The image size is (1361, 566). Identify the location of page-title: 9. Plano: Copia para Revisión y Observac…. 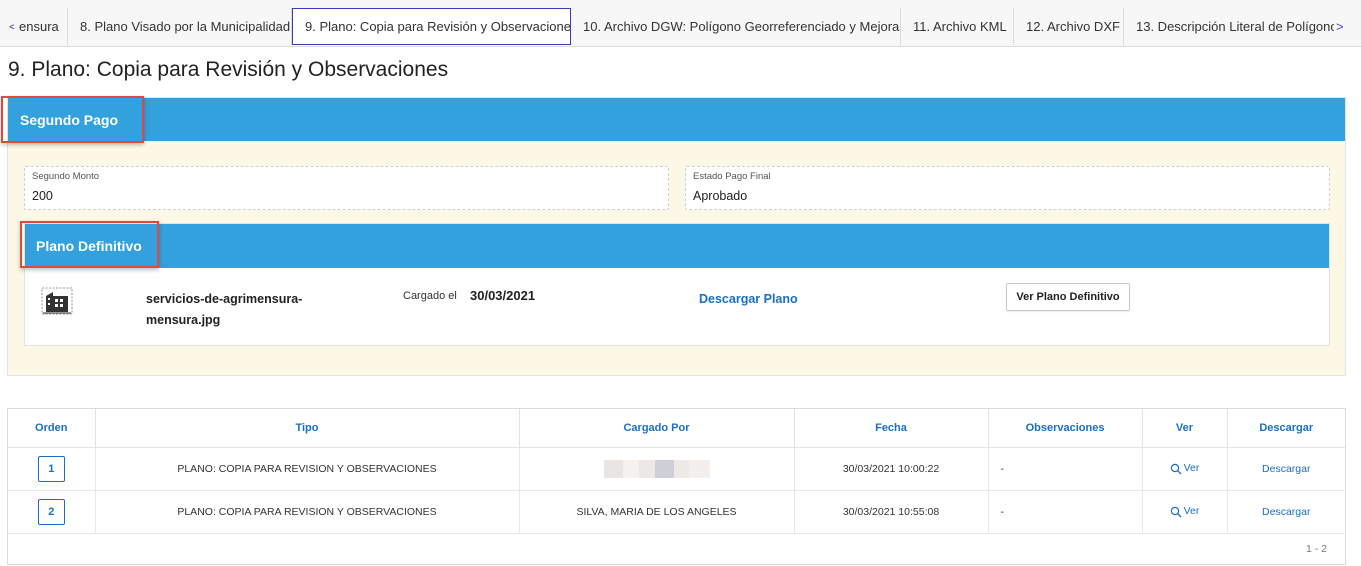
(228, 69).